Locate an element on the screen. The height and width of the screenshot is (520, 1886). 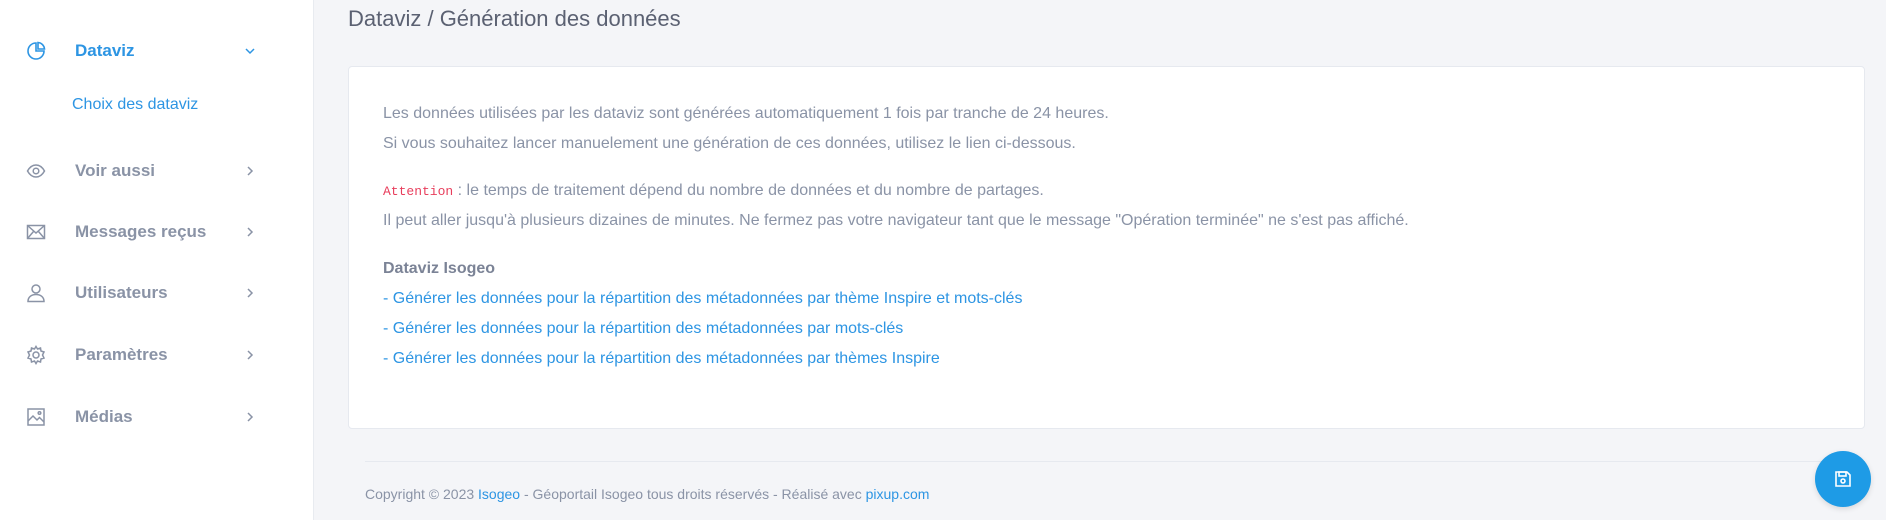
sidebar-item-dataviz: Dataviz is located at coordinates (156, 51).